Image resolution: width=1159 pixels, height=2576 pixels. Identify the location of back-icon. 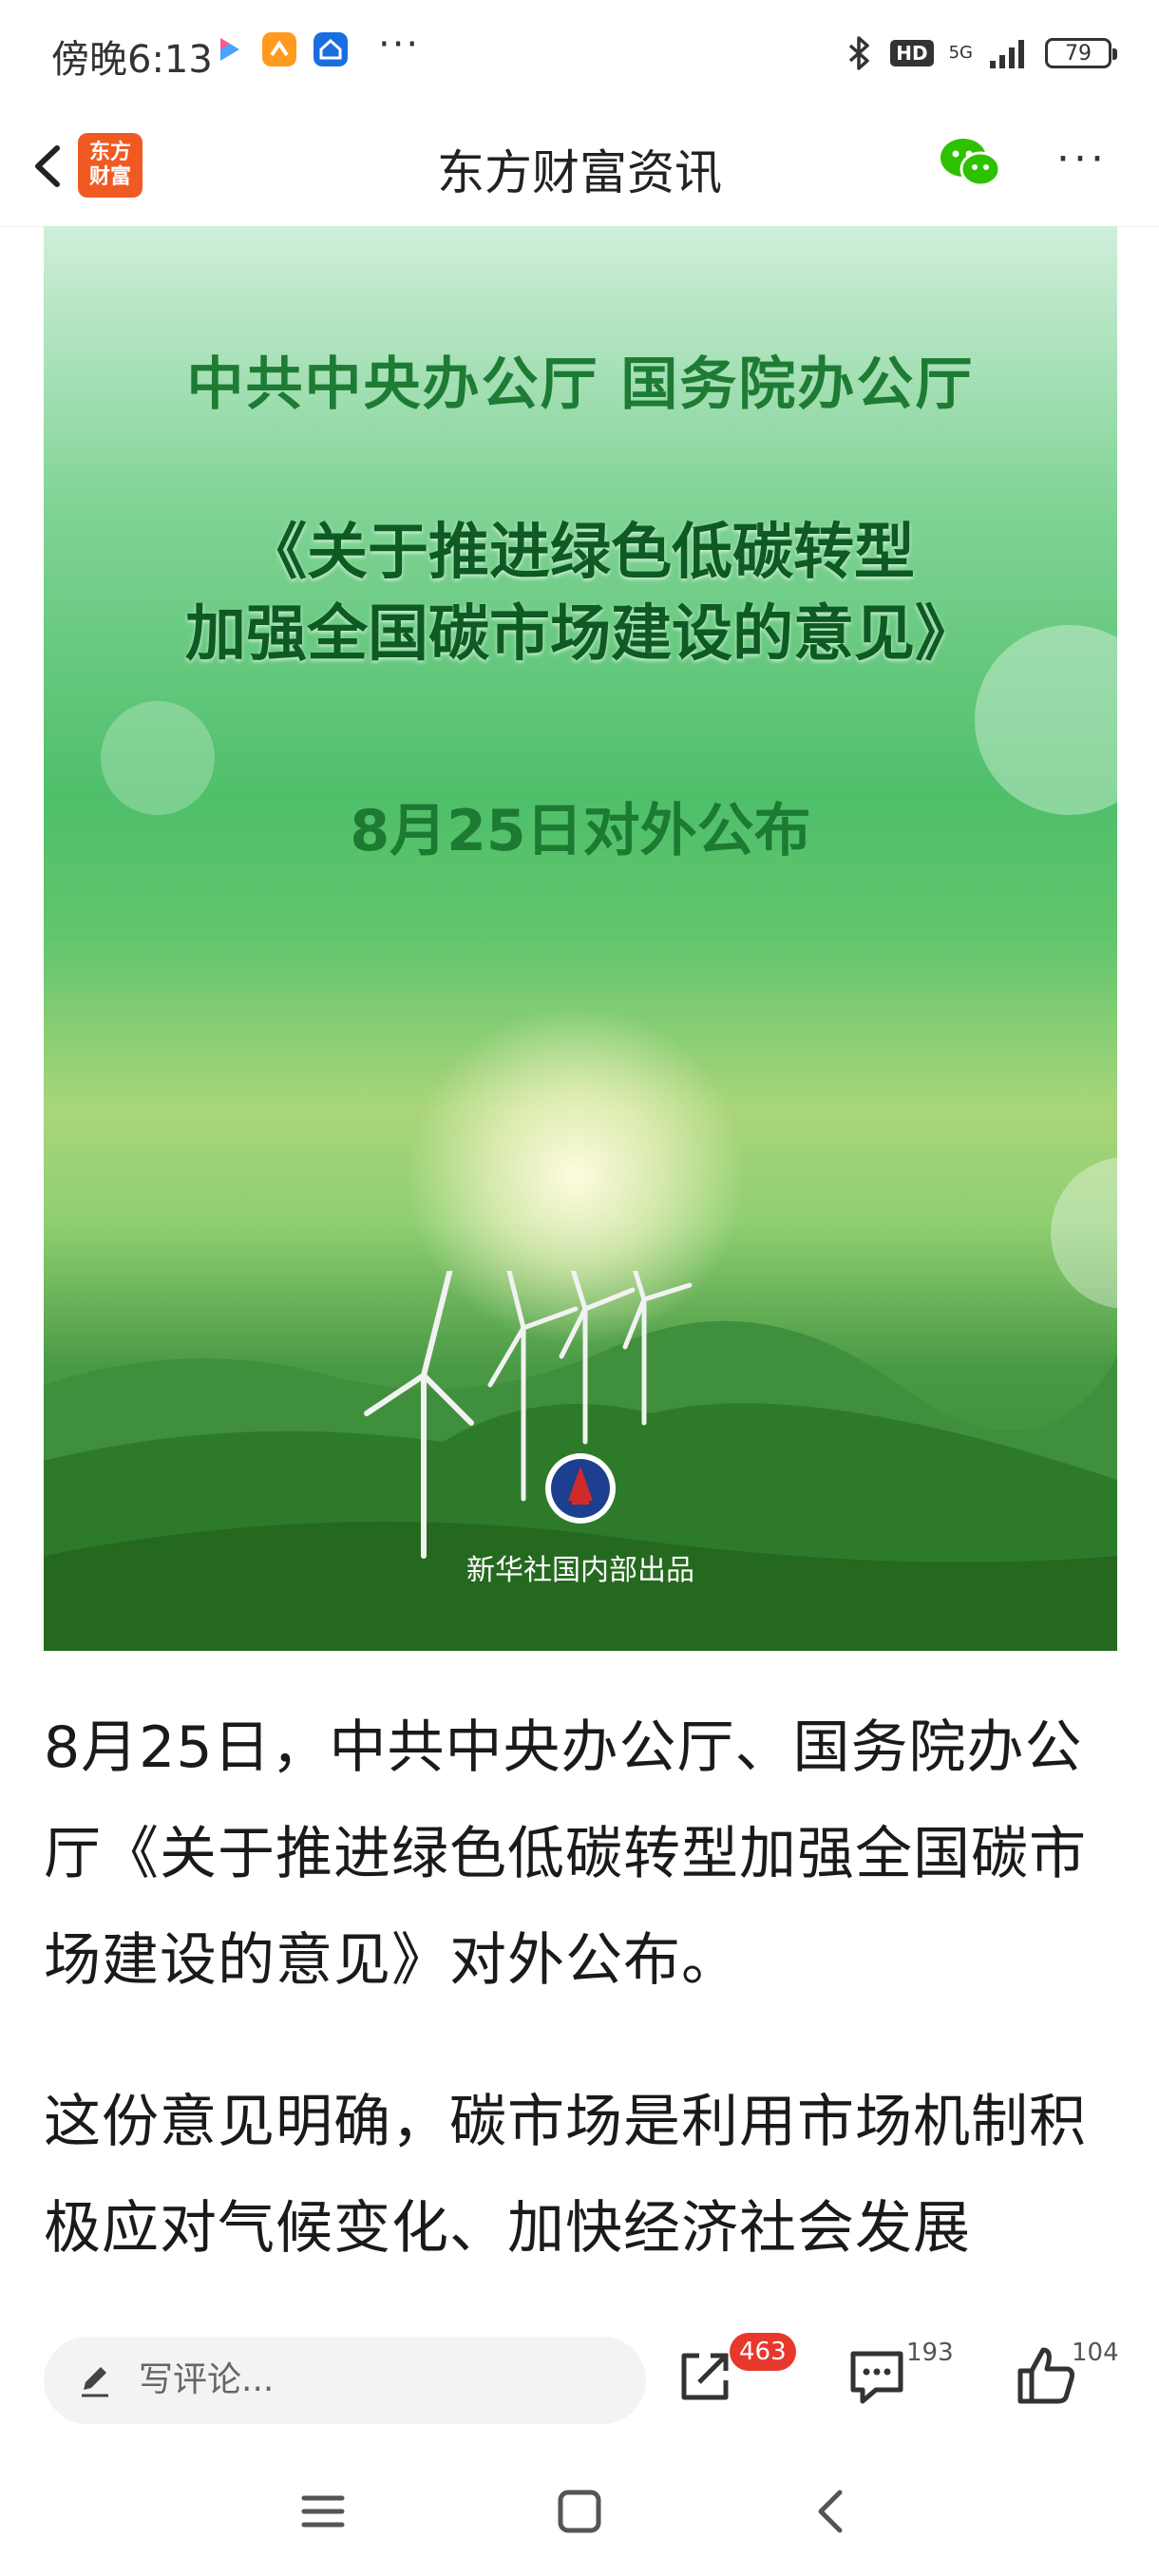
(832, 2511).